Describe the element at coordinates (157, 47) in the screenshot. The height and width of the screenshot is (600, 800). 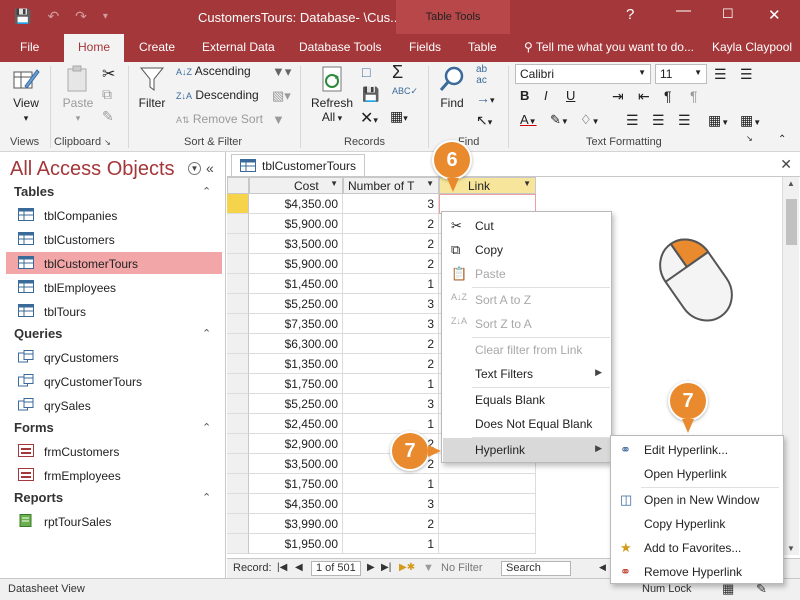
I see `tab-create: Create` at that location.